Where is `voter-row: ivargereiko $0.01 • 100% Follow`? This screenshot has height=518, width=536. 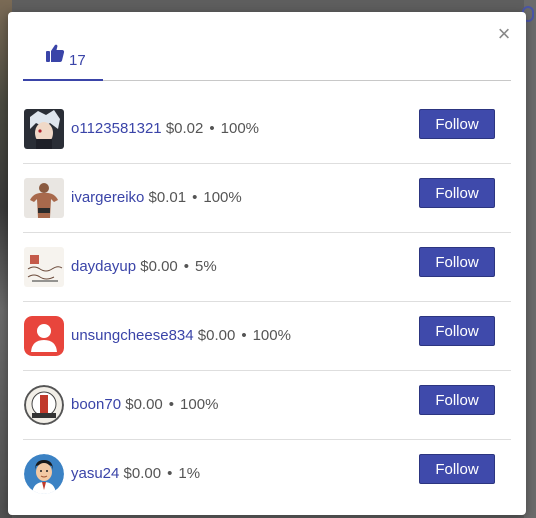 voter-row: ivargereiko $0.01 • 100% Follow is located at coordinates (267, 198).